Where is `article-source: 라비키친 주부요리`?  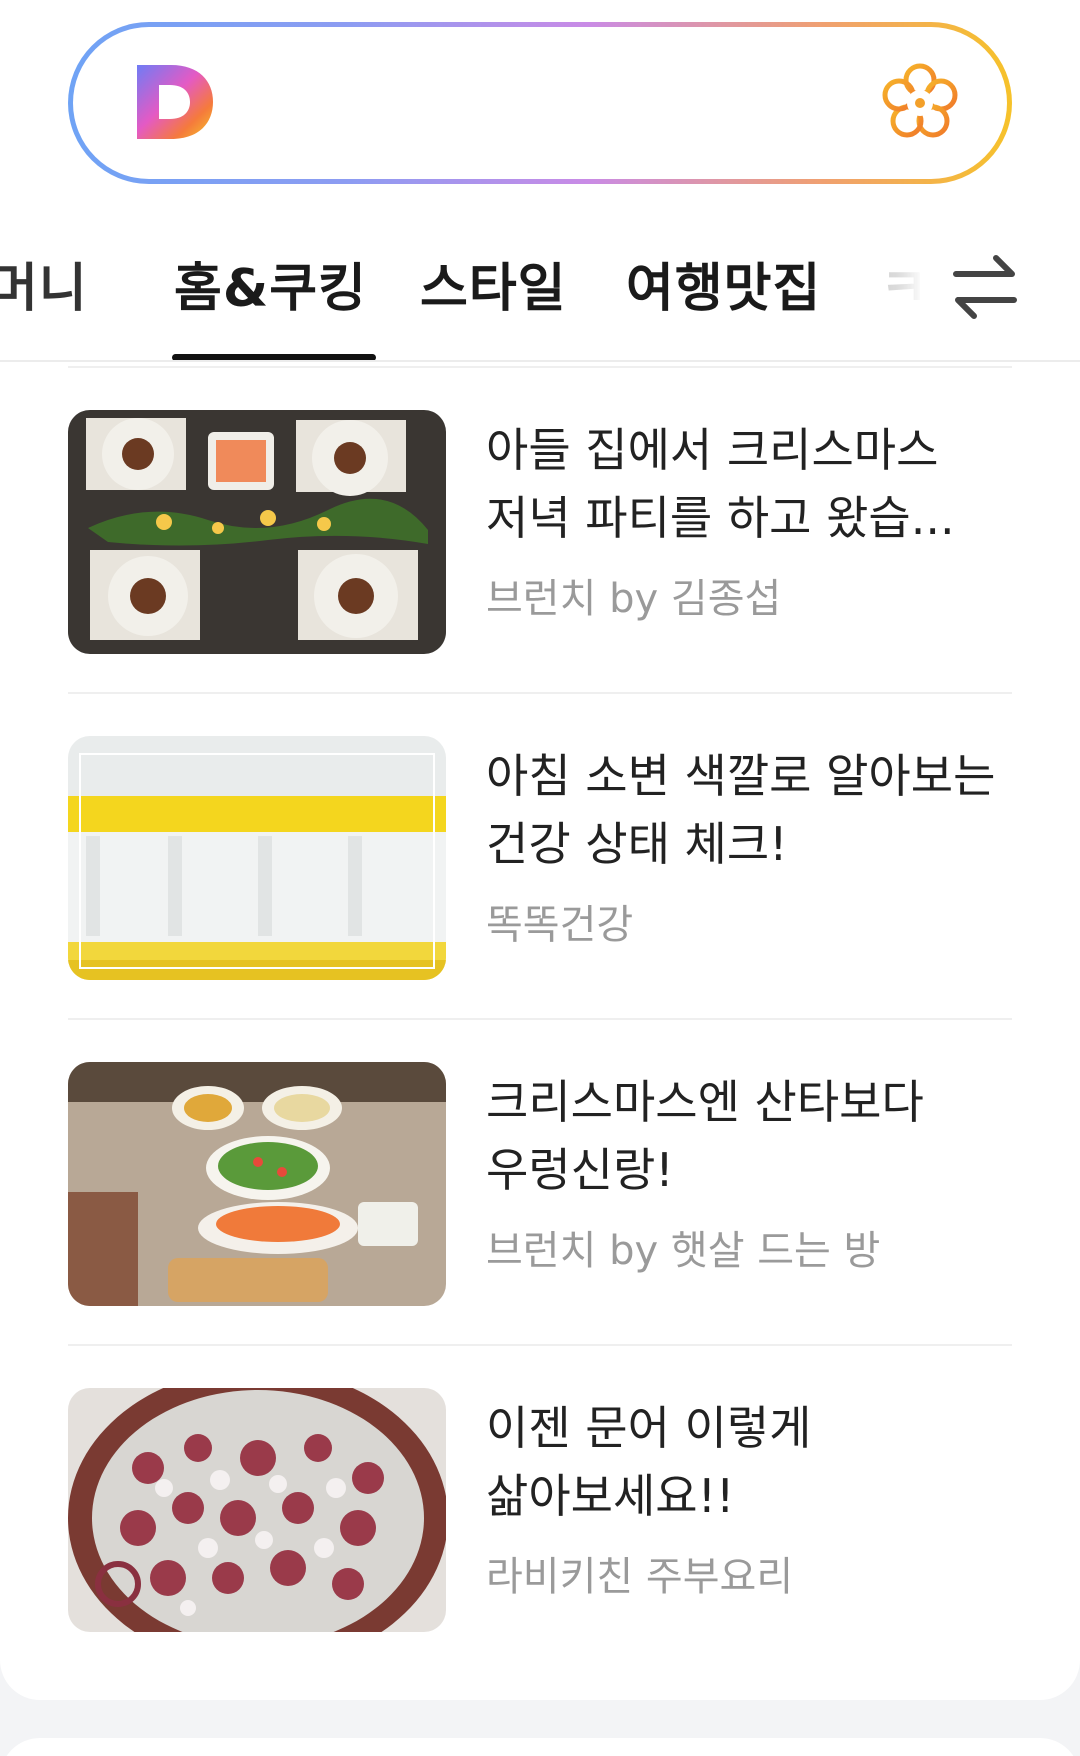
article-source: 라비키친 주부요리 is located at coordinates (640, 1577).